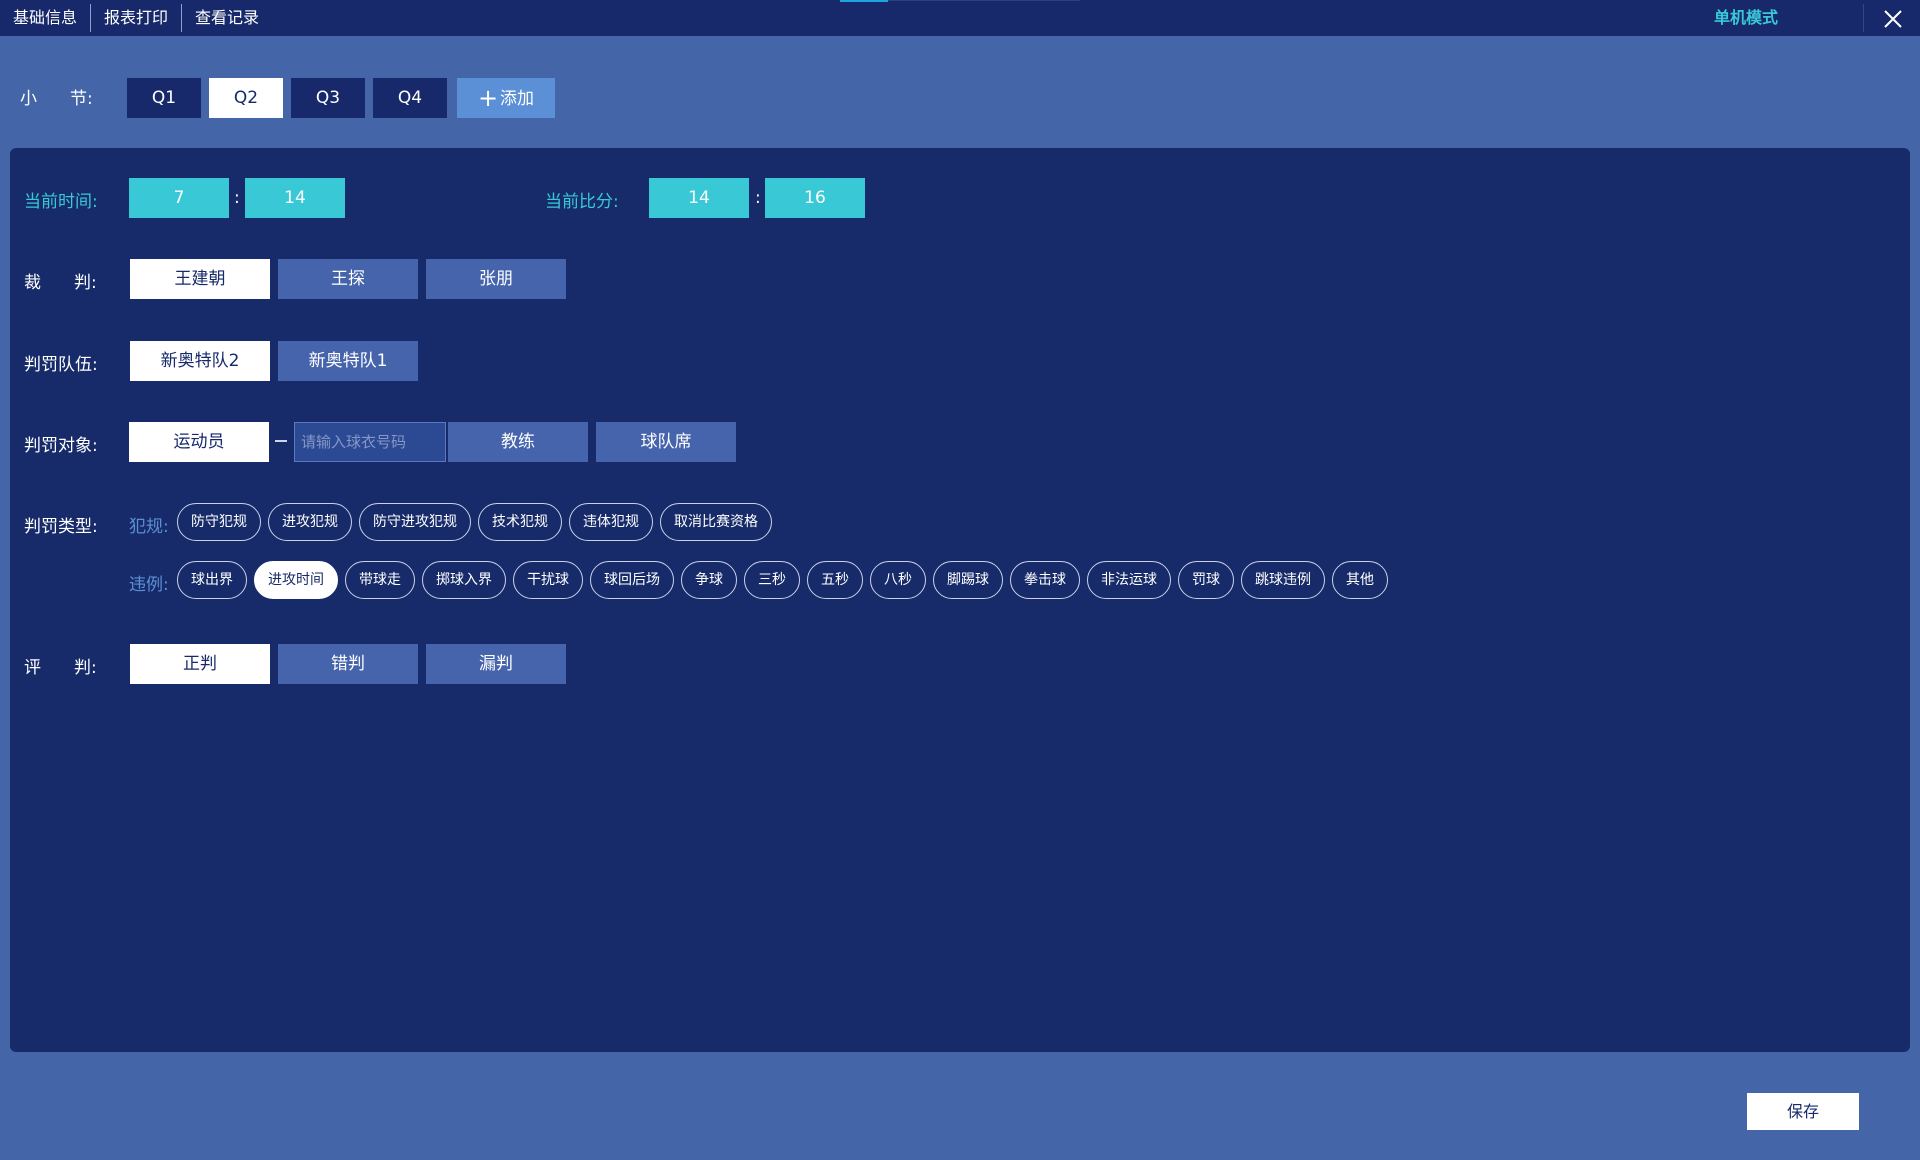 This screenshot has width=1920, height=1160. I want to click on save-button: 保存, so click(1803, 1111).